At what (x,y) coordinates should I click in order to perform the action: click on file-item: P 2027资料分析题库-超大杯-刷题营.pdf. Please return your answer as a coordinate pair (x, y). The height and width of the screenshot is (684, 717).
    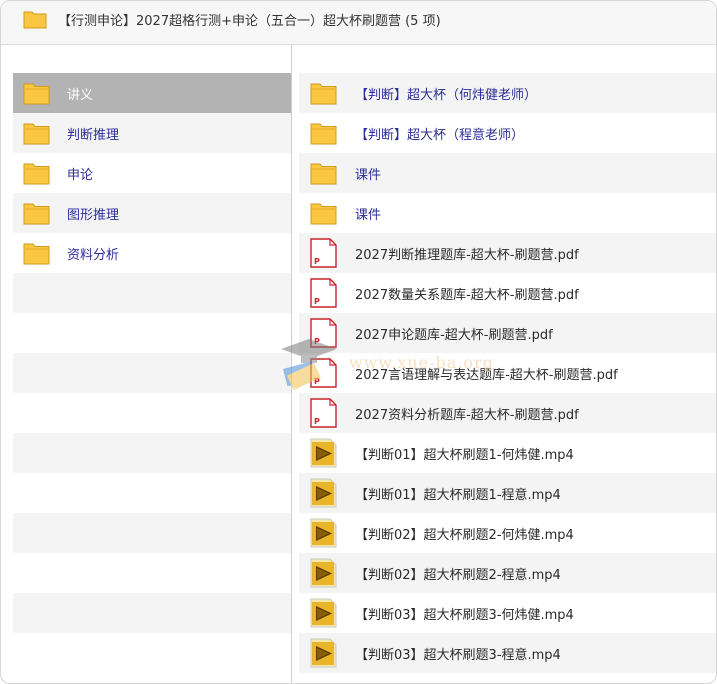
    Looking at the image, I should click on (507, 413).